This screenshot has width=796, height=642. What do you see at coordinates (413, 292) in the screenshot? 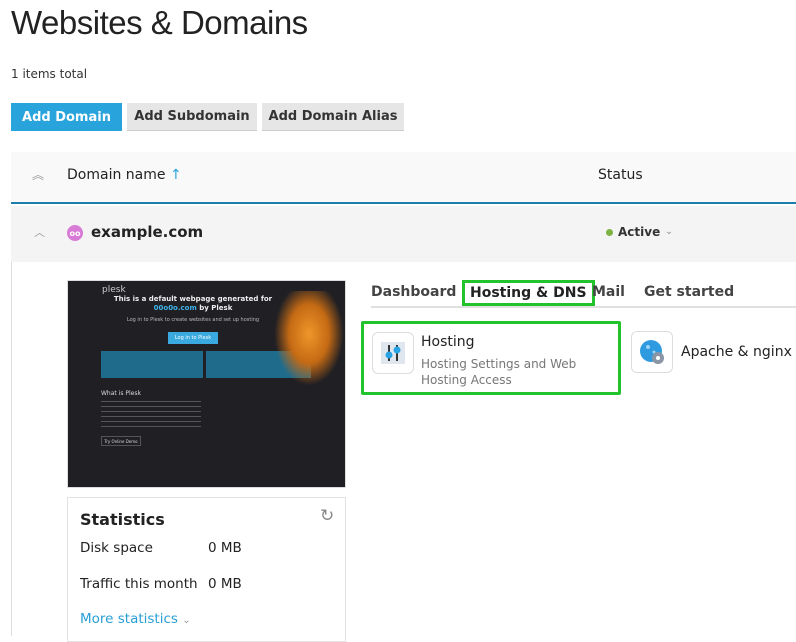
I see `tab-dashboard: Dashboard` at bounding box center [413, 292].